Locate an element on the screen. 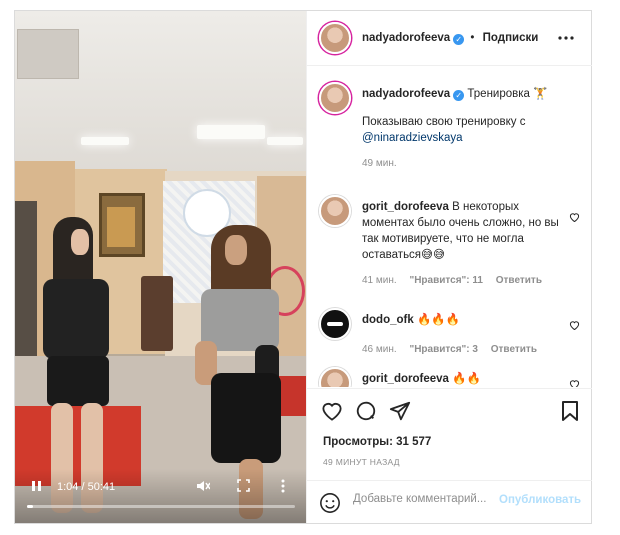 Image resolution: width=620 pixels, height=535 pixels. caption-time: 49 мин. is located at coordinates (379, 163).